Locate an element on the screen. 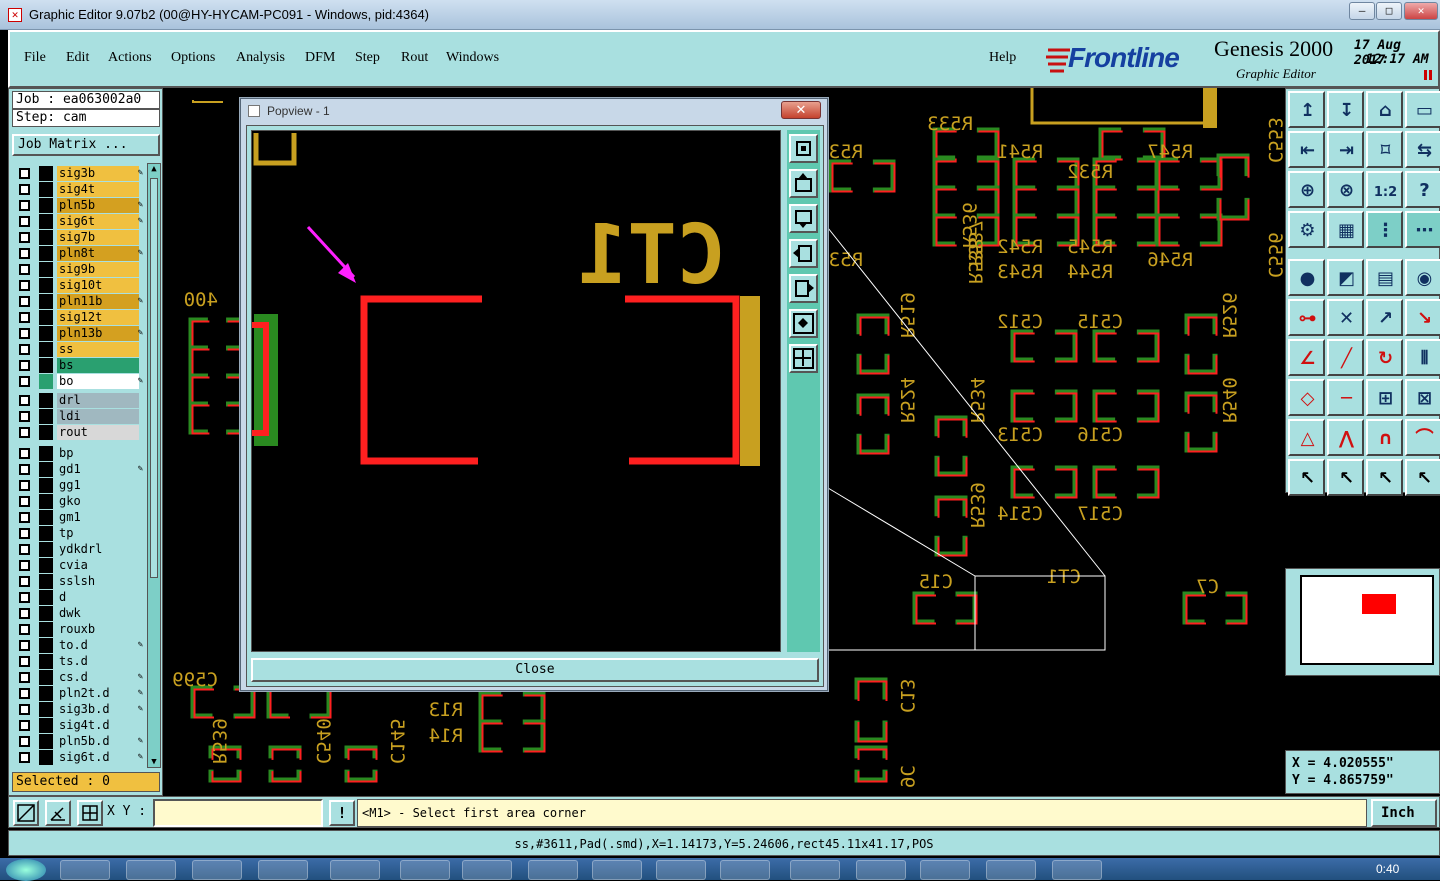  layer-row-ts-d: ts.d is located at coordinates (78, 661).